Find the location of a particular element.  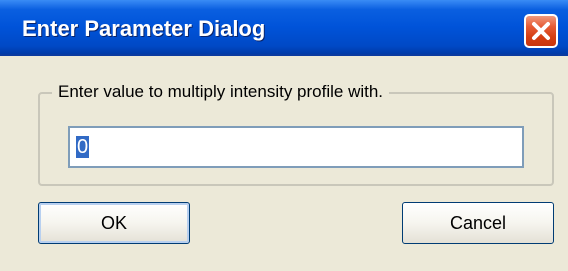

close-icon is located at coordinates (541, 31).